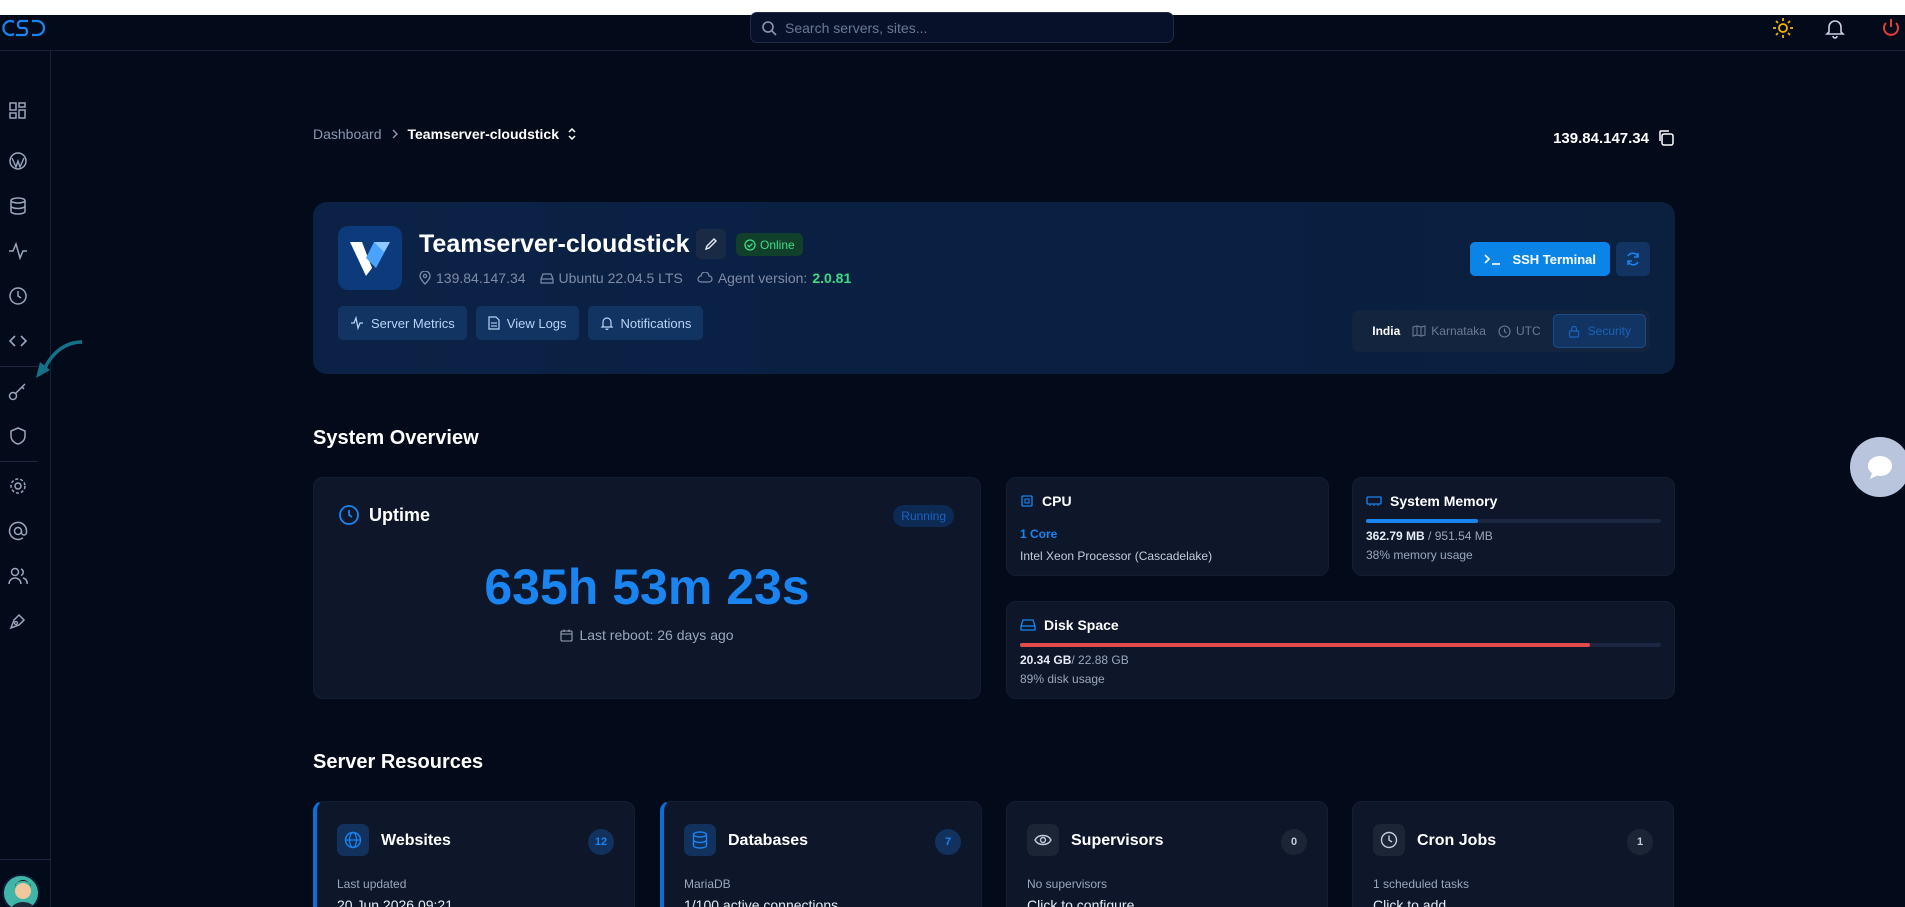  What do you see at coordinates (1540, 259) in the screenshot?
I see `ssh-terminal-button: SSH Terminal` at bounding box center [1540, 259].